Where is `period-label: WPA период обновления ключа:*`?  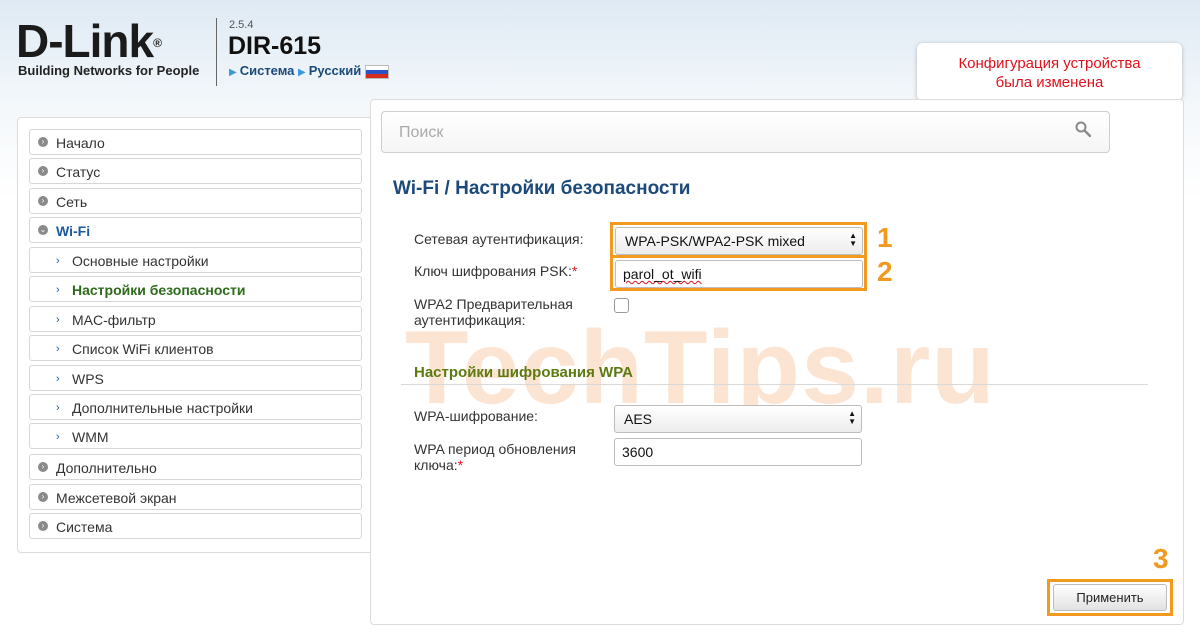 period-label: WPA период обновления ключа:* is located at coordinates (495, 457).